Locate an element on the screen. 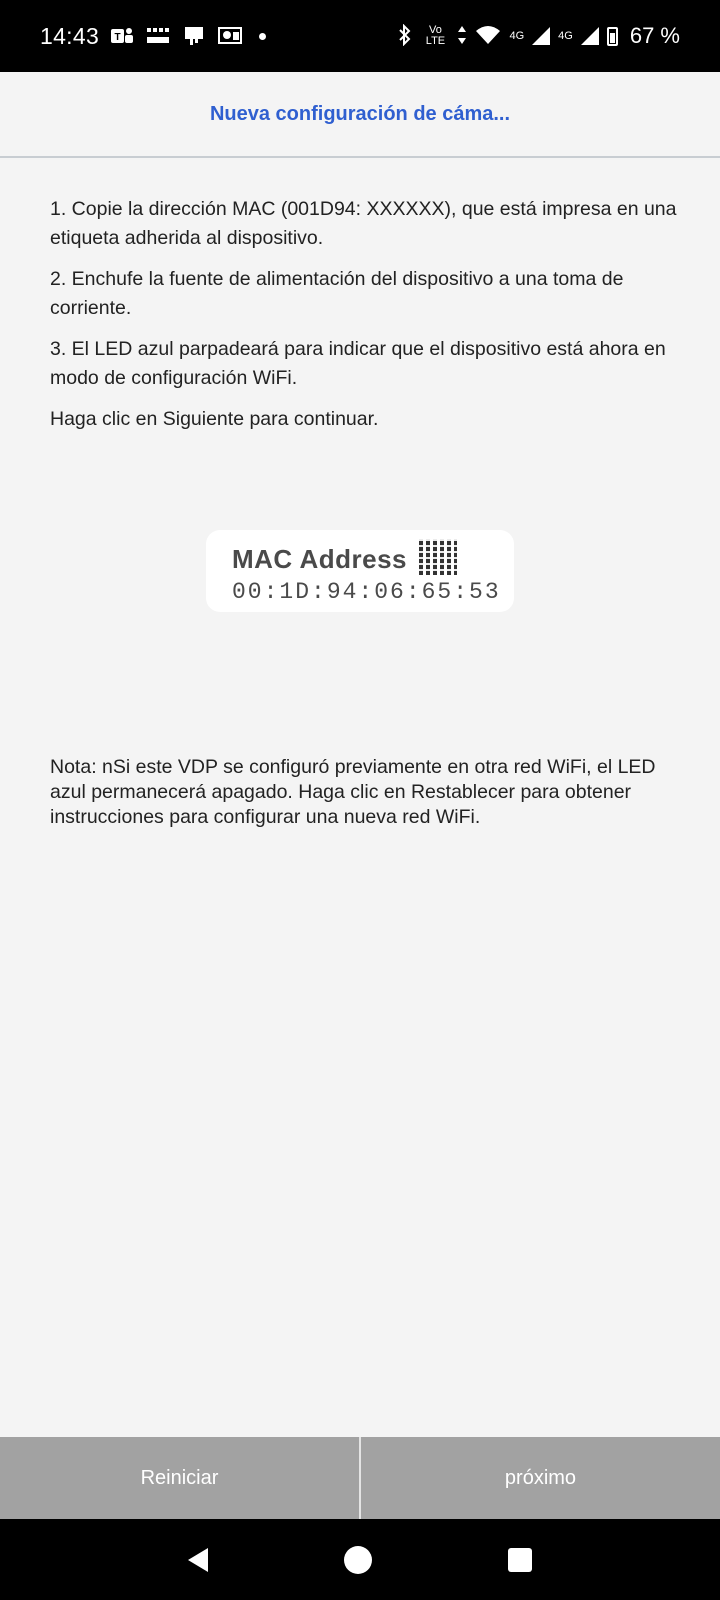 The image size is (720, 1600). status-left: 14:43 T is located at coordinates (153, 36).